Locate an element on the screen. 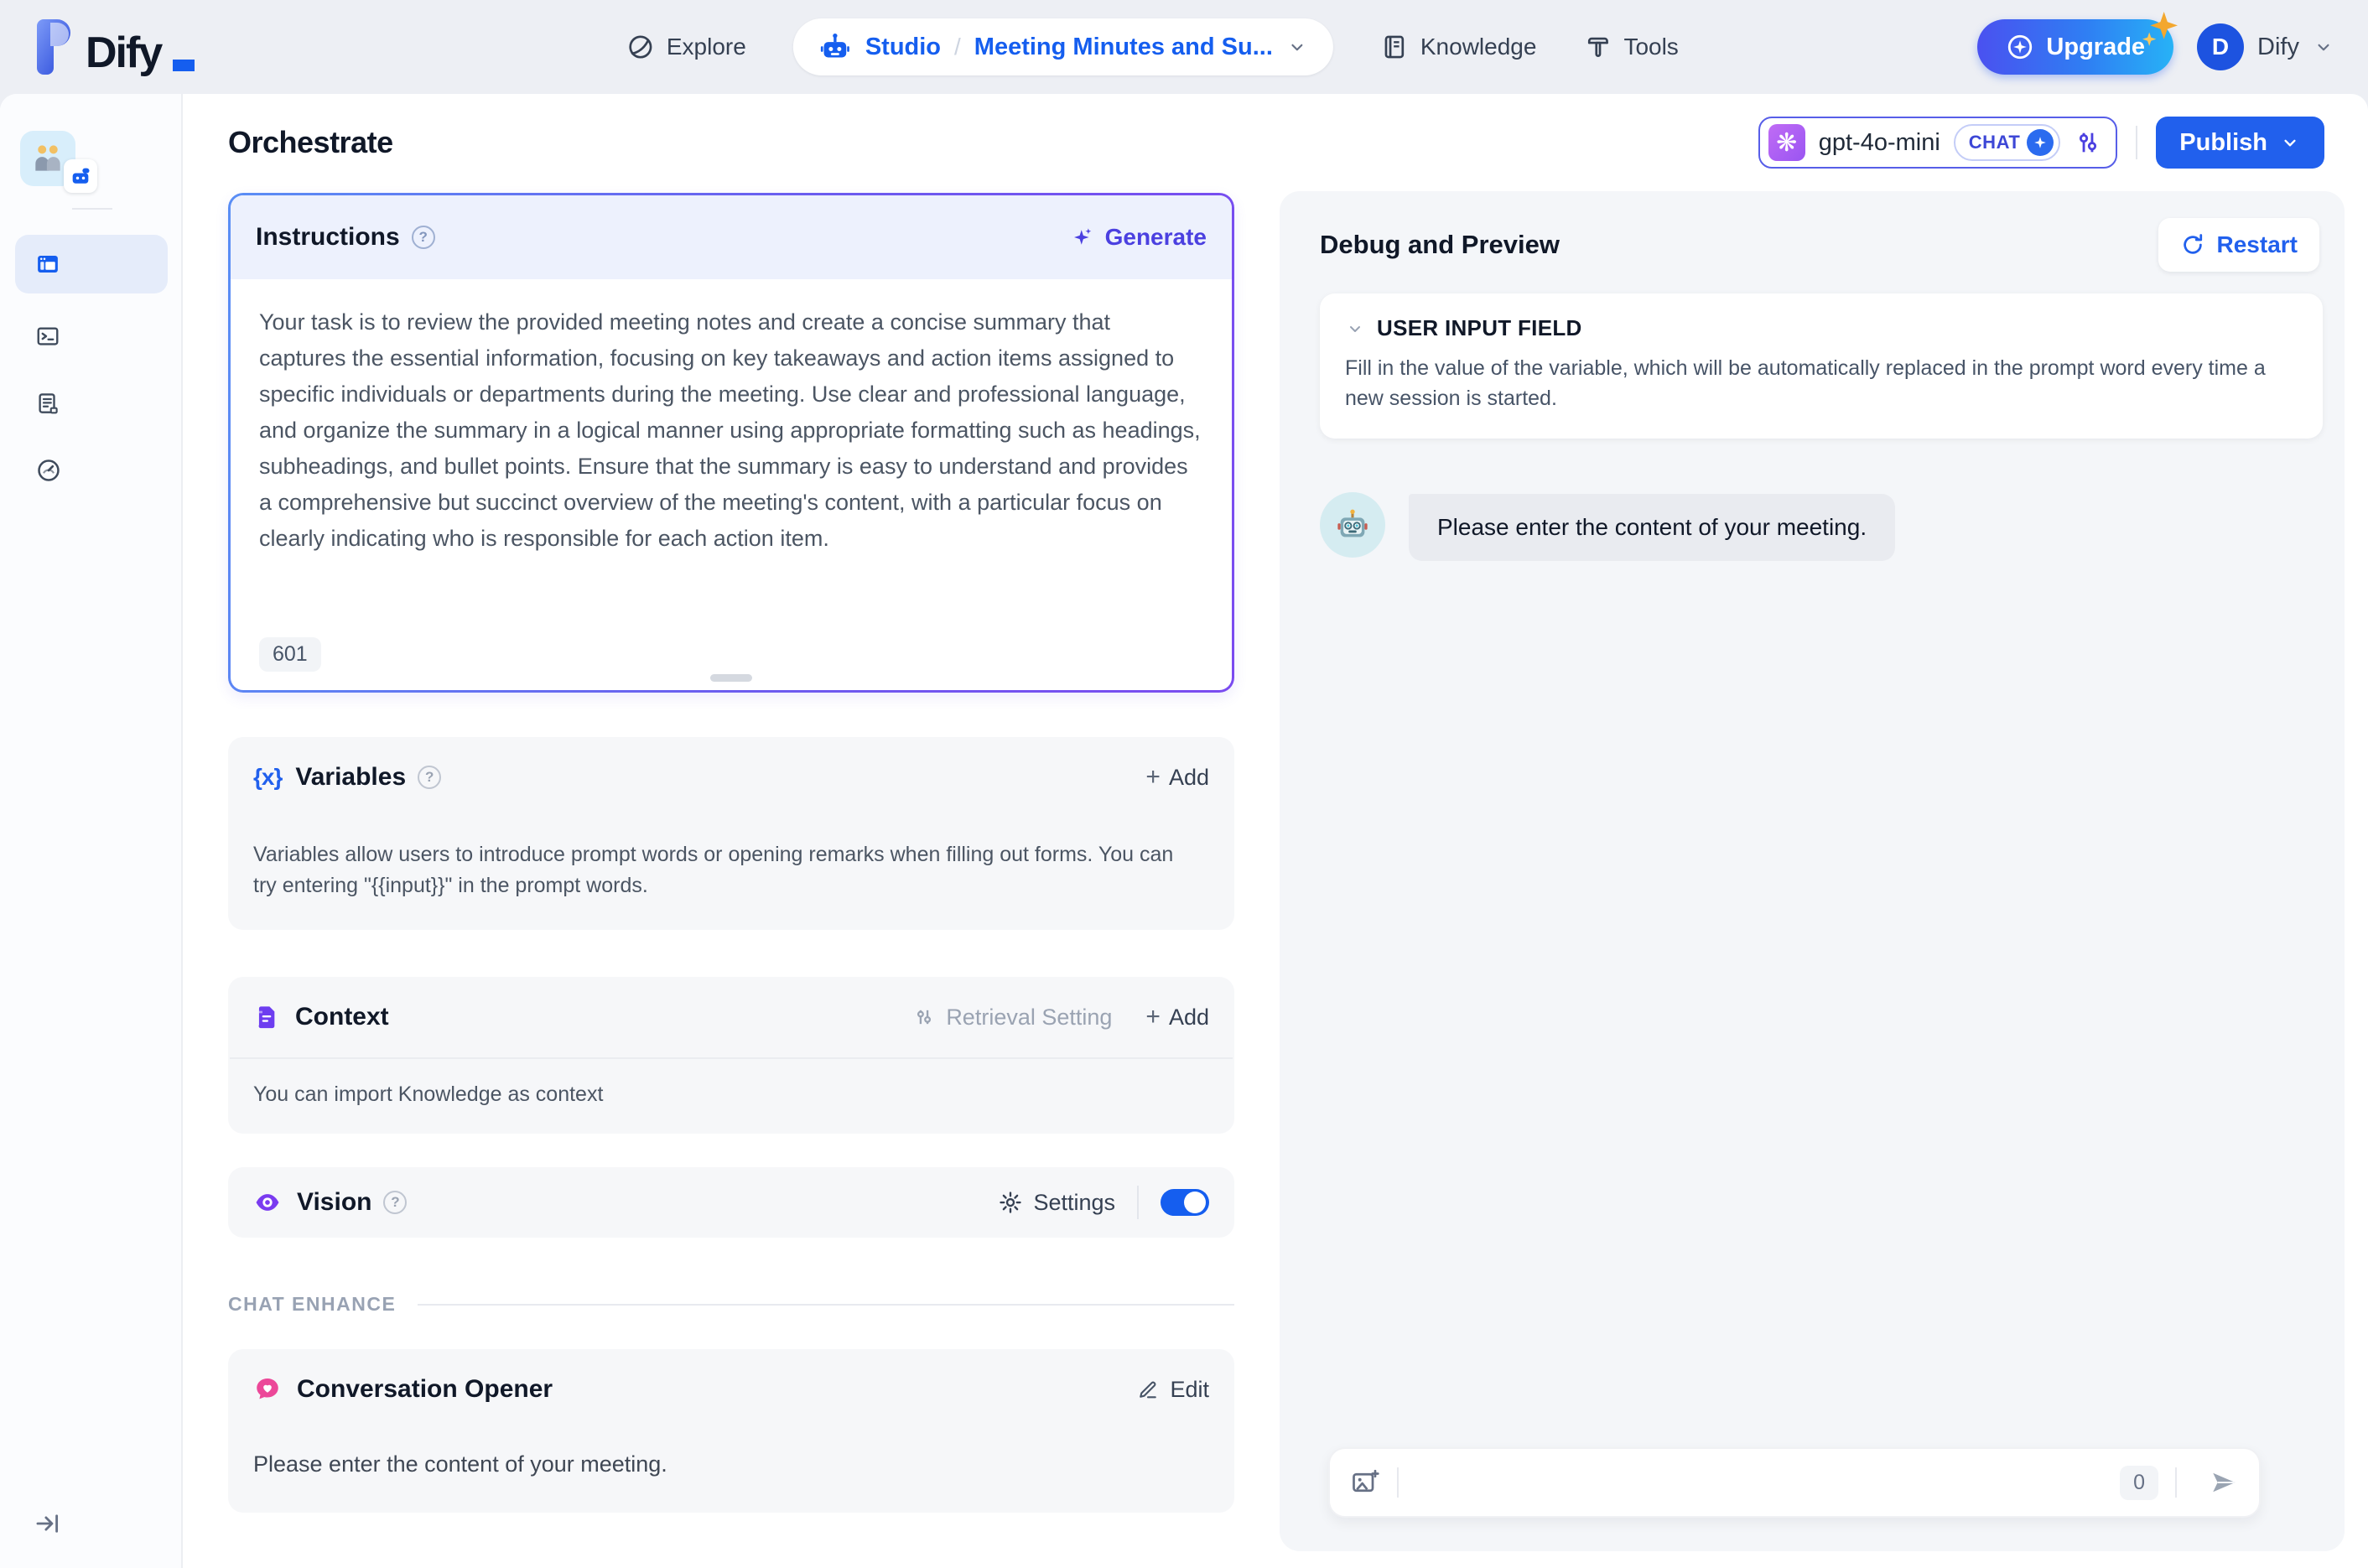 This screenshot has width=2368, height=1568. upgrade-button: Upgrade is located at coordinates (2077, 43).